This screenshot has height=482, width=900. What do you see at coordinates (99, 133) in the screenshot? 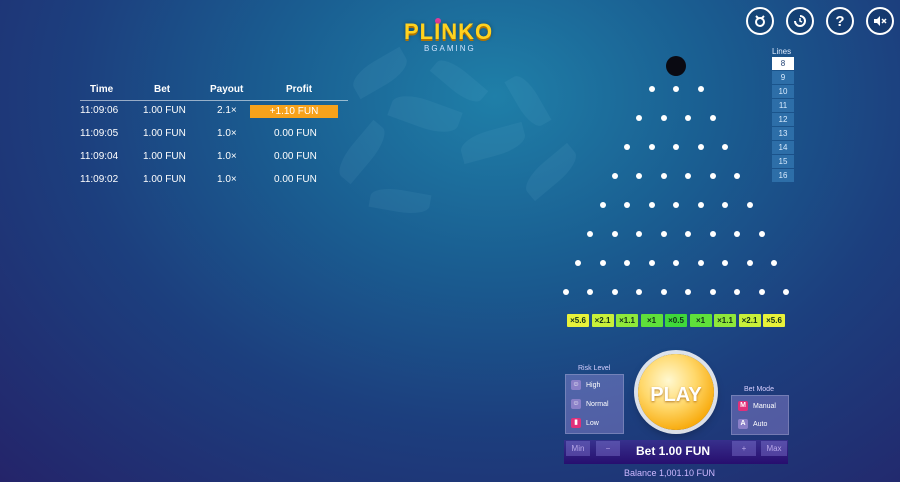
I see `row-time: 11:09:05` at bounding box center [99, 133].